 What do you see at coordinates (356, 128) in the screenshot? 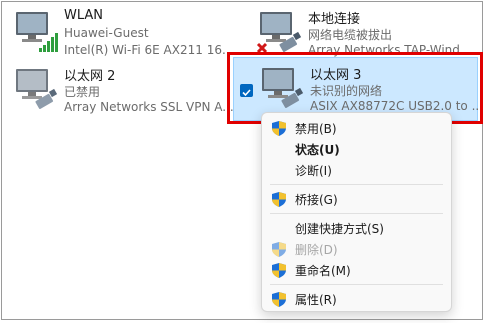
I see `menu-item-disable: 禁用(B)` at bounding box center [356, 128].